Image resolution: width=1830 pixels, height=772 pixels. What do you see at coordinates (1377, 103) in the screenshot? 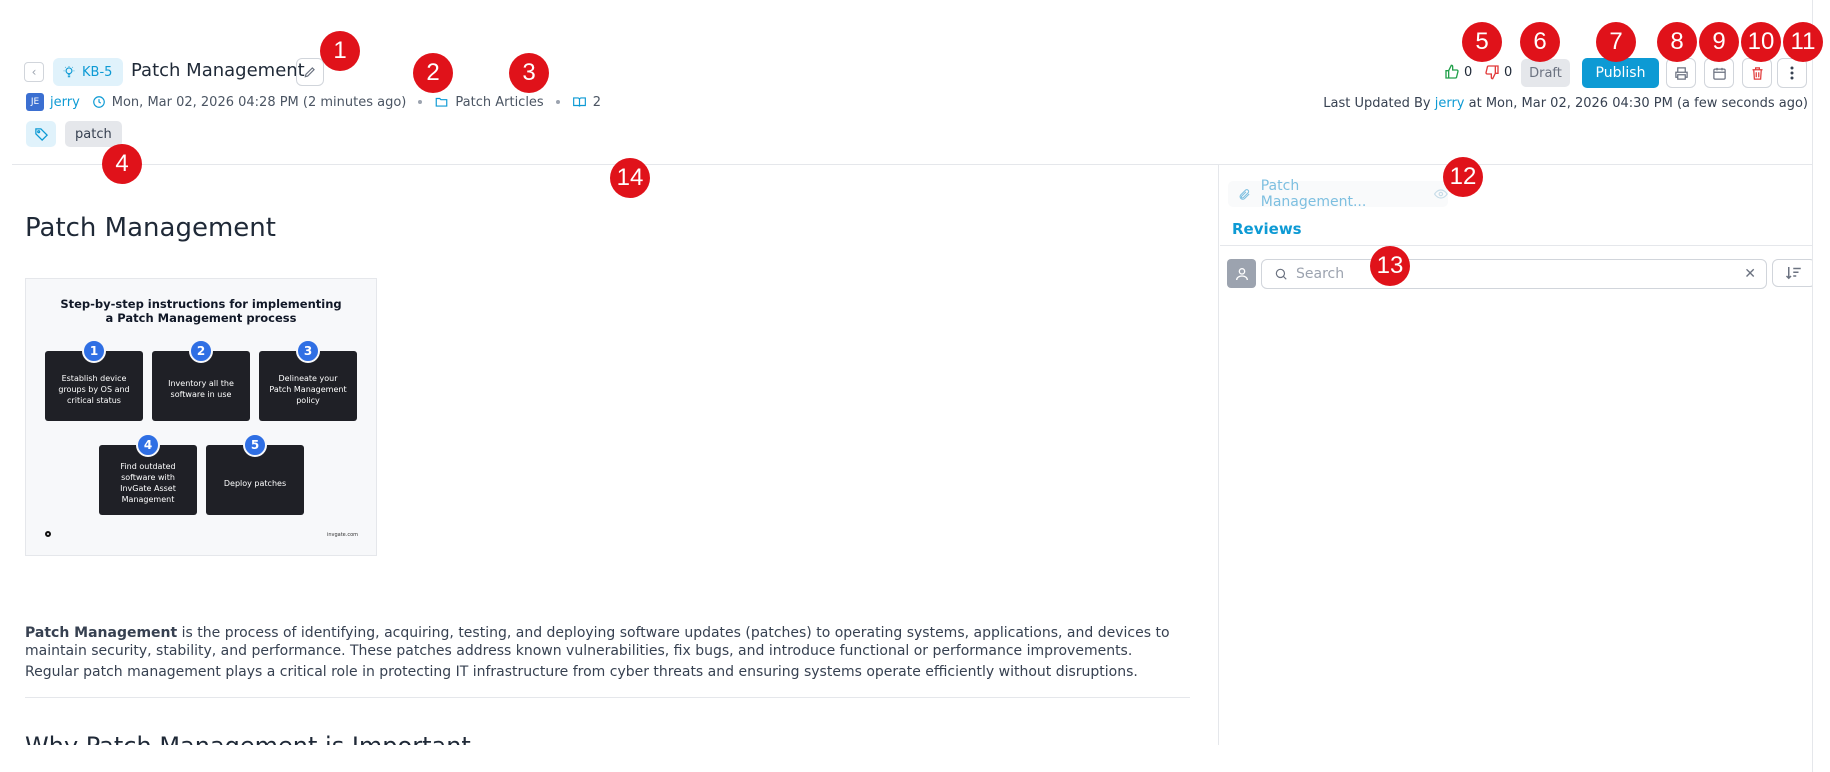
I see `updated-prefix: Last Updated By` at bounding box center [1377, 103].